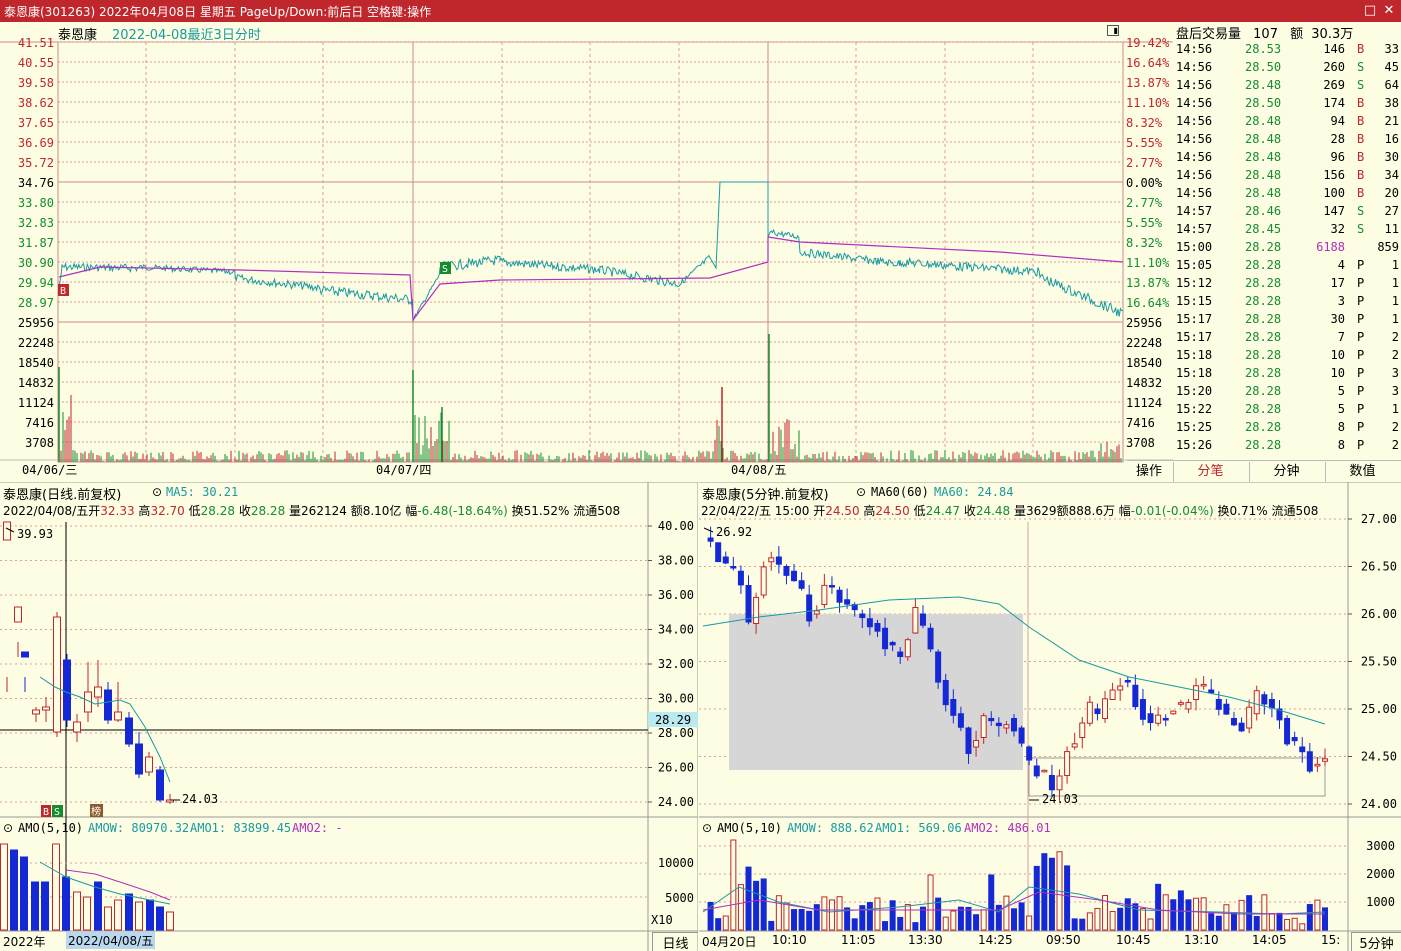 This screenshot has height=951, width=1401. Describe the element at coordinates (861, 492) in the screenshot. I see `min5-settings-icon: ⊙` at that location.